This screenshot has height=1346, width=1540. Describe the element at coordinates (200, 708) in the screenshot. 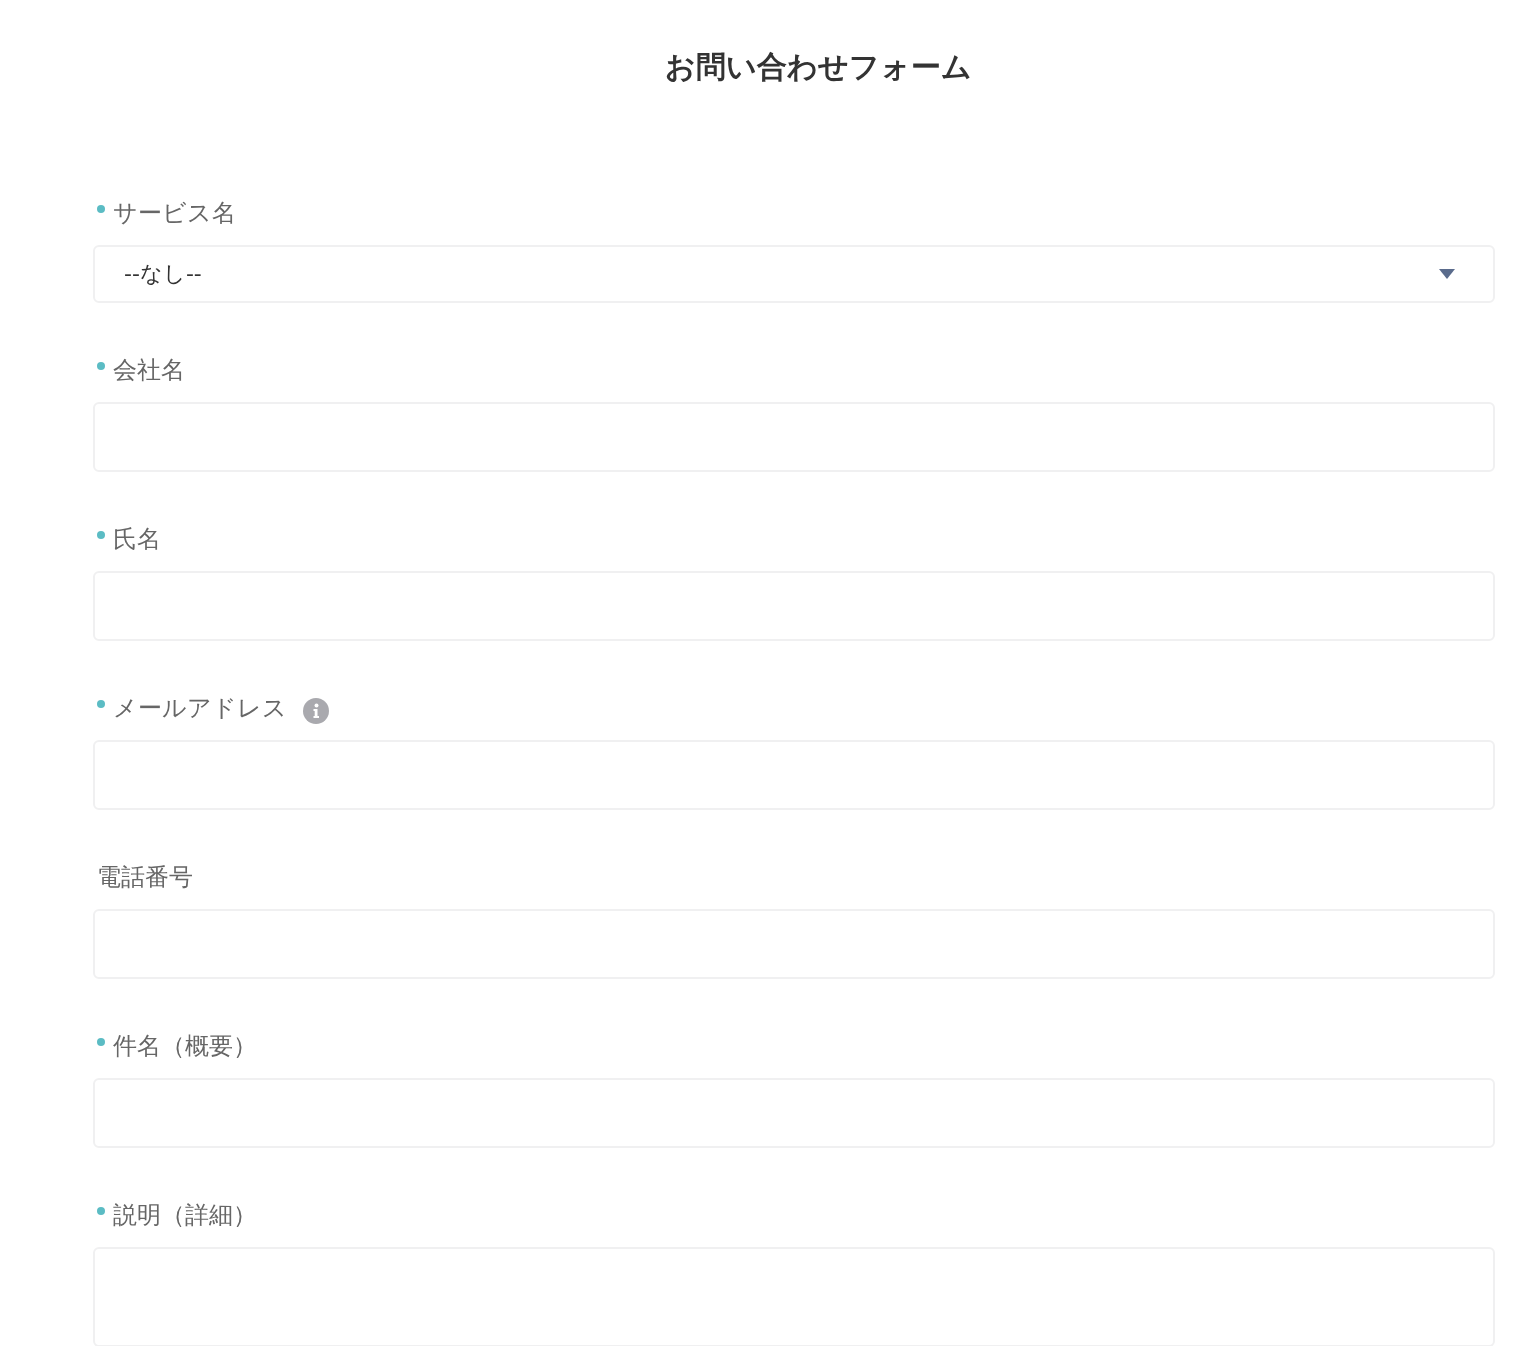

I see `field-label: メールアドレス` at that location.